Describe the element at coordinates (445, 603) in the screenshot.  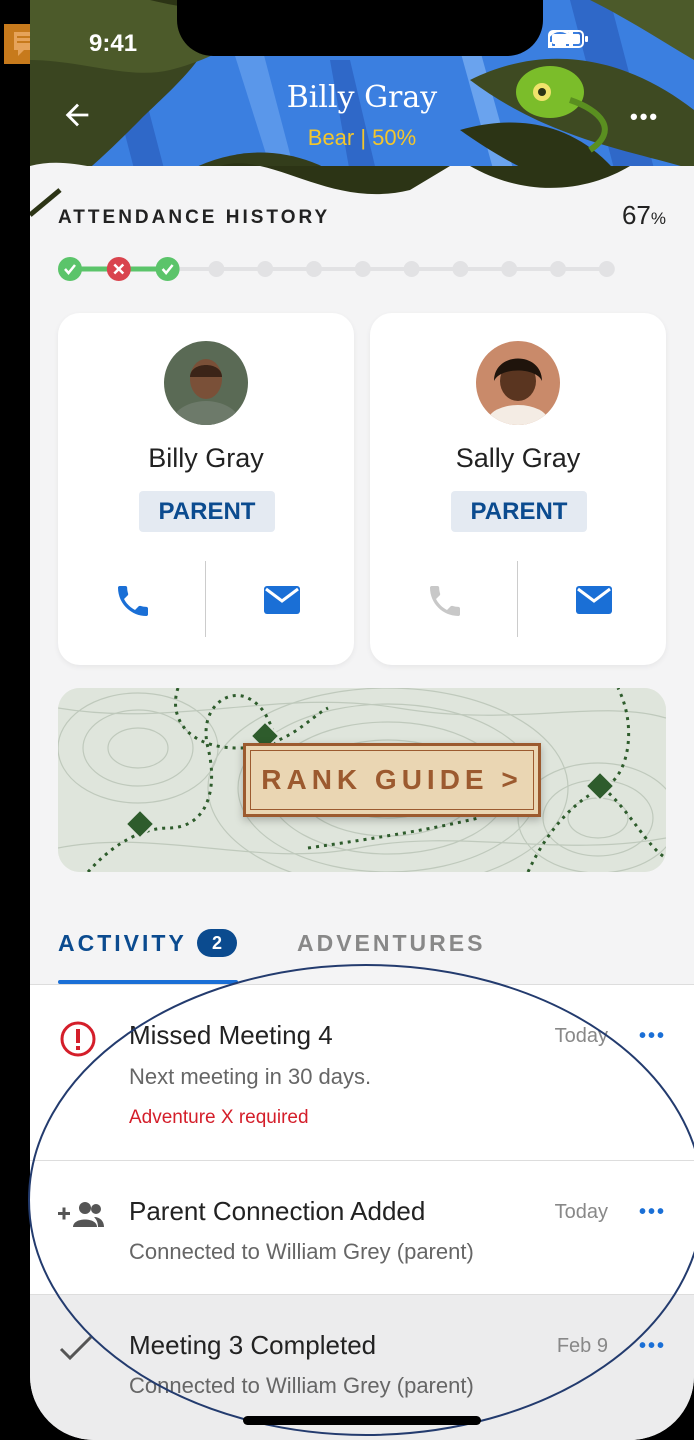
I see `phone-icon-disabled` at that location.